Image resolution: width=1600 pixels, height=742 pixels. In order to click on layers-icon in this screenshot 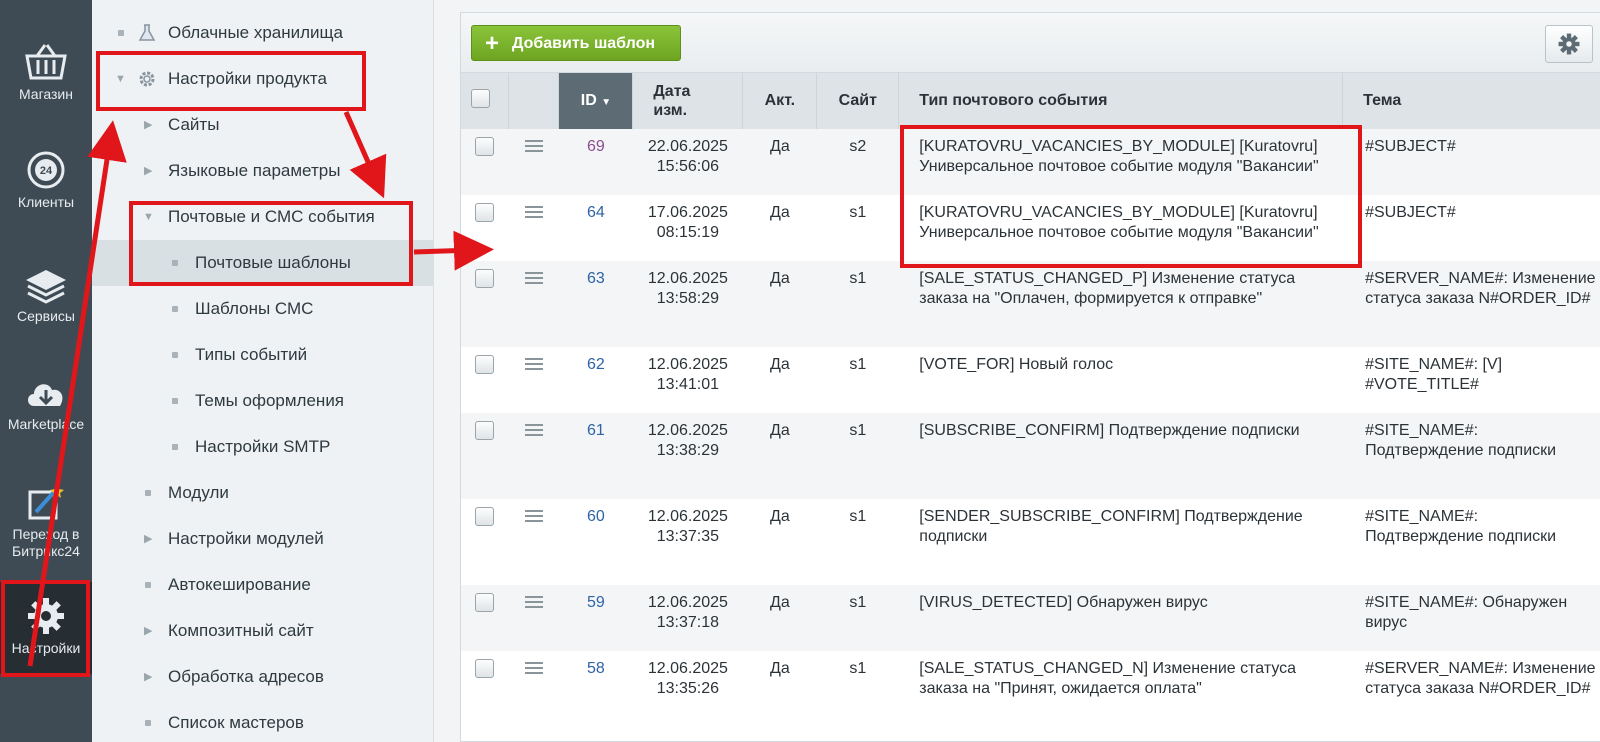, I will do `click(46, 287)`.